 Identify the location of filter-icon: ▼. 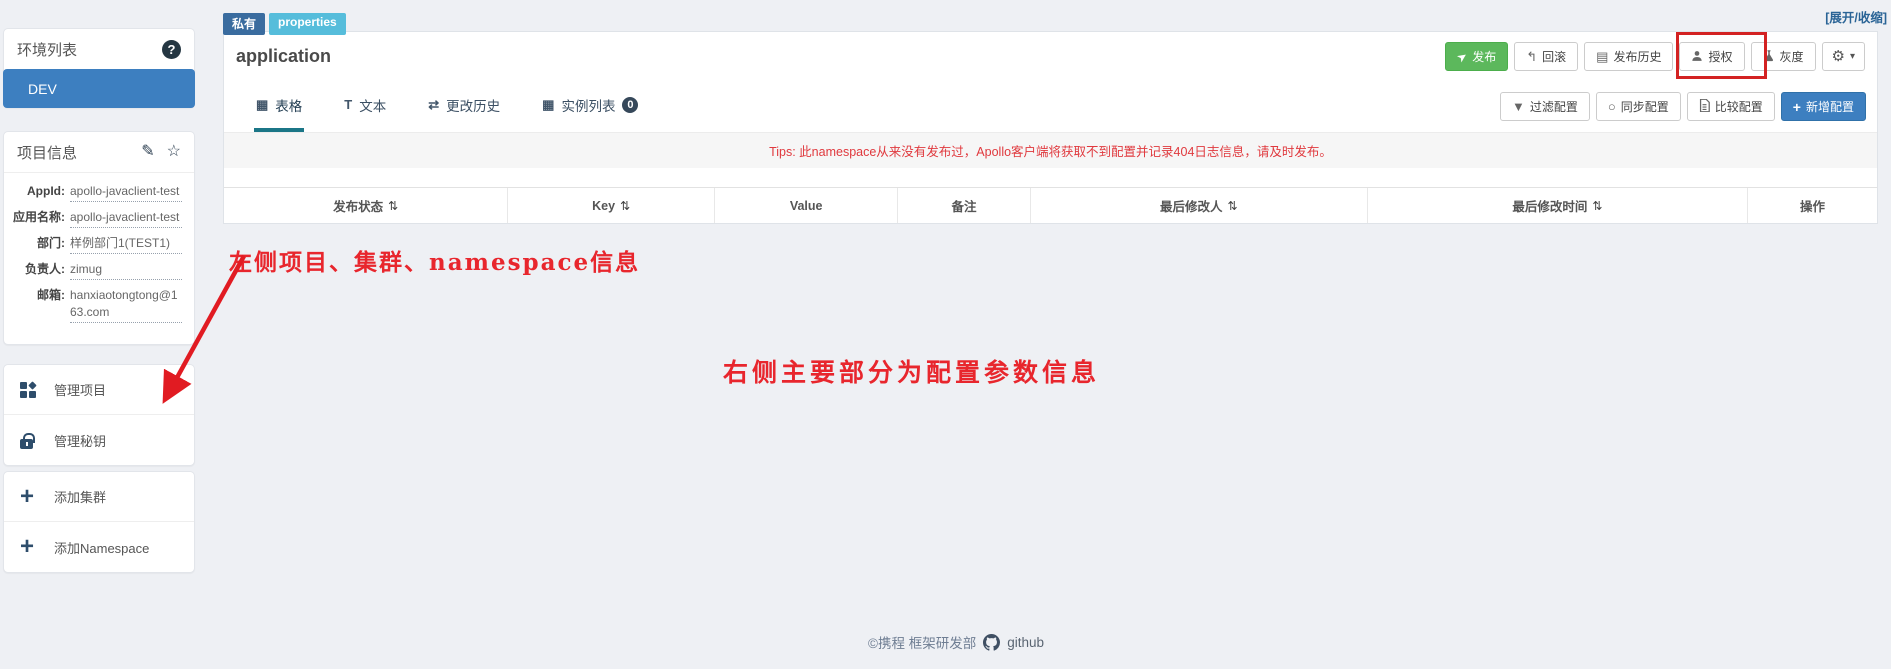
(1518, 106).